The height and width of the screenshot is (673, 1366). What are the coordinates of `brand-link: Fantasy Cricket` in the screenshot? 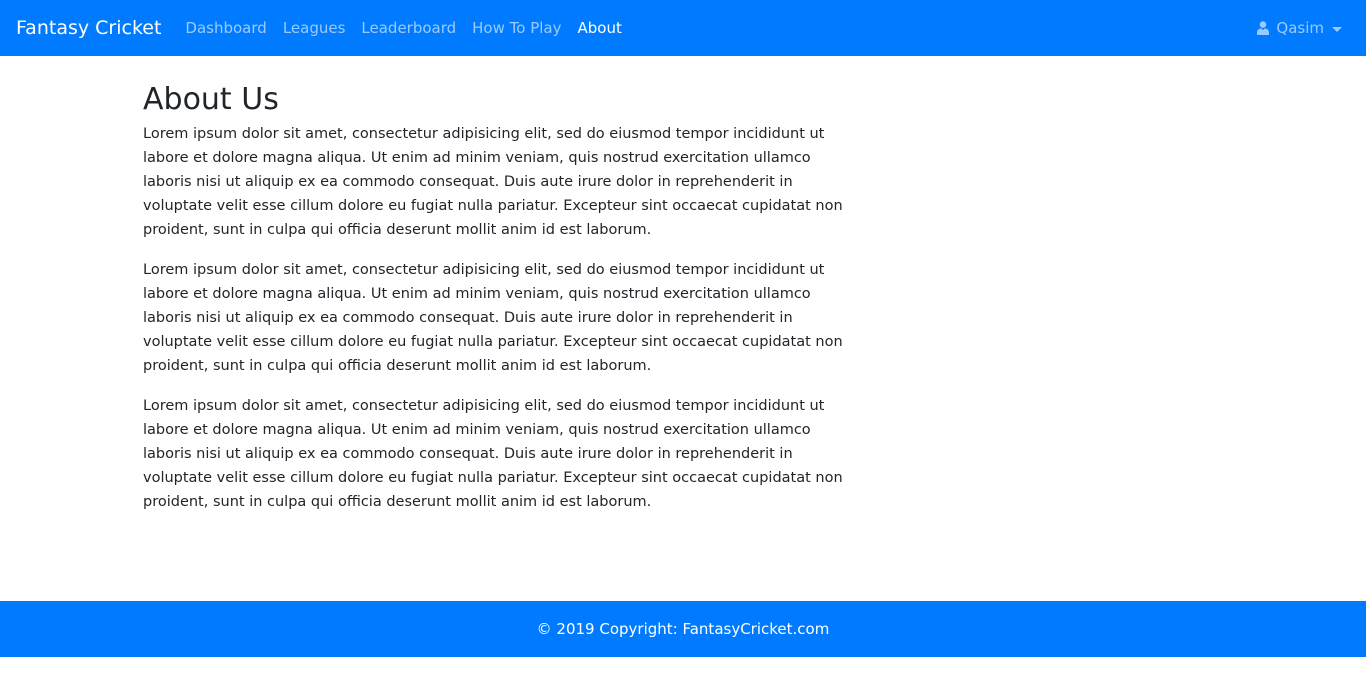 It's located at (88, 28).